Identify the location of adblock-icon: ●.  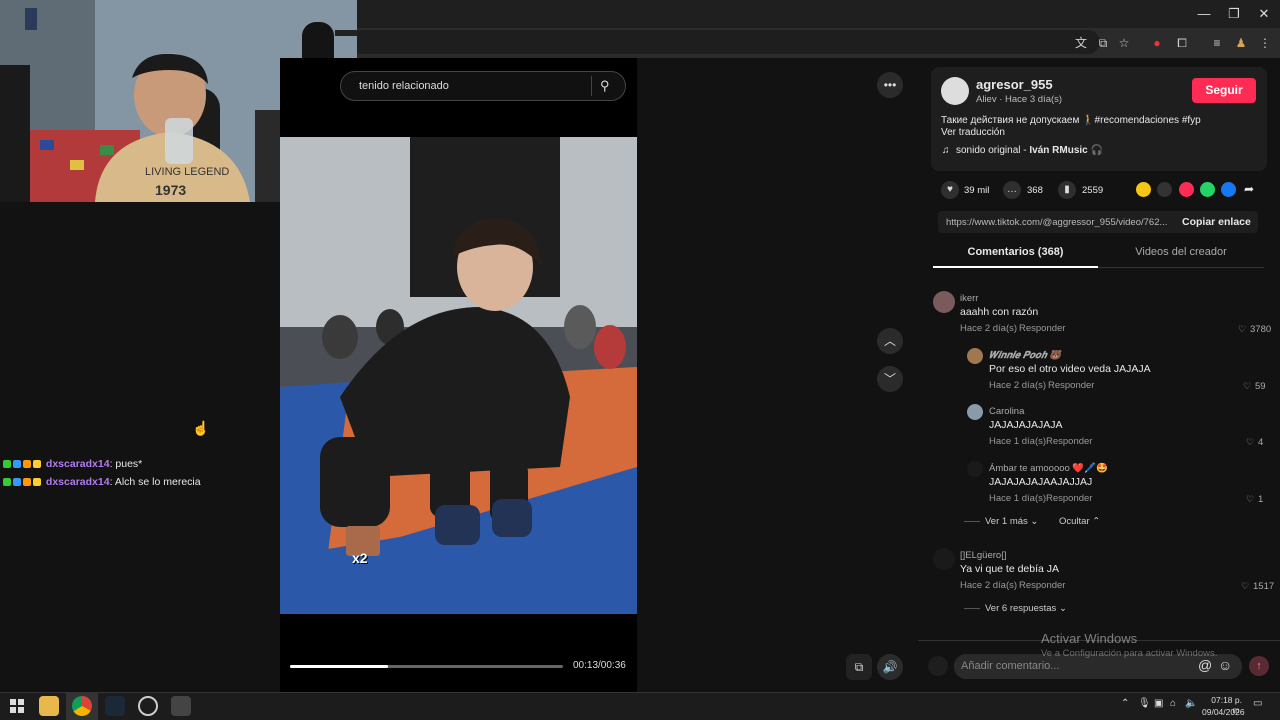
(1157, 43).